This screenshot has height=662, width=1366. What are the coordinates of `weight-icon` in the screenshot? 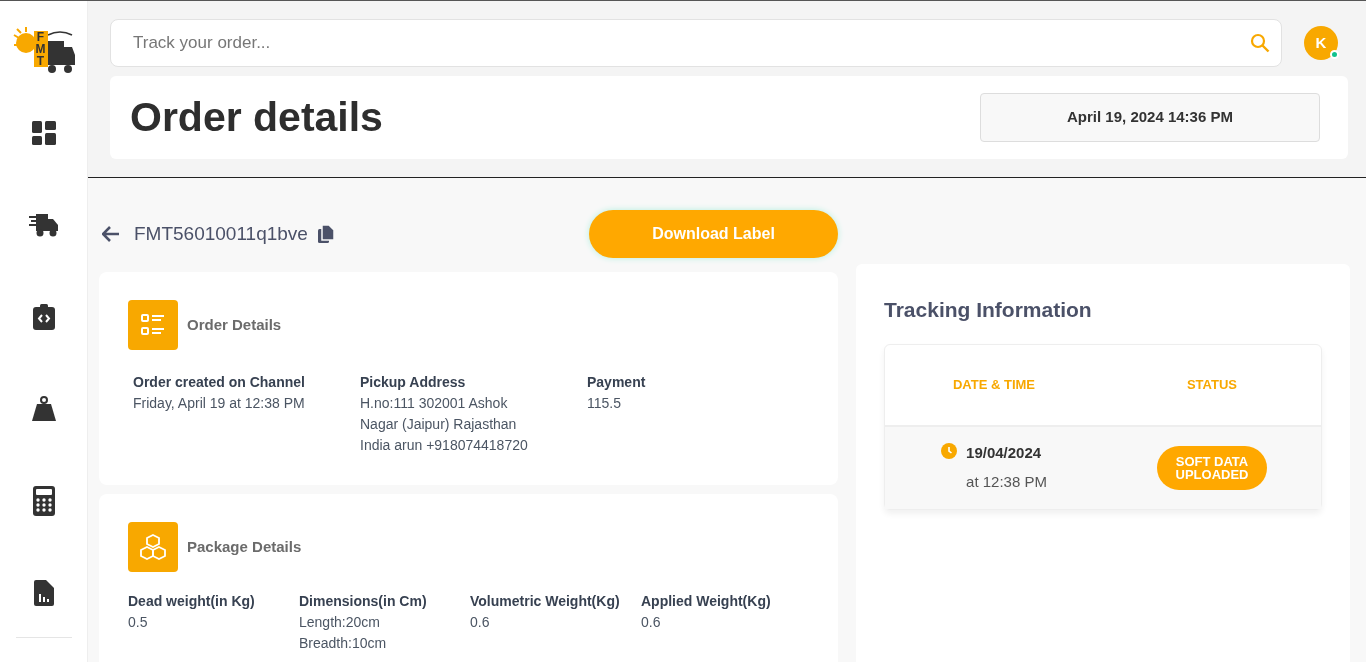 It's located at (43, 409).